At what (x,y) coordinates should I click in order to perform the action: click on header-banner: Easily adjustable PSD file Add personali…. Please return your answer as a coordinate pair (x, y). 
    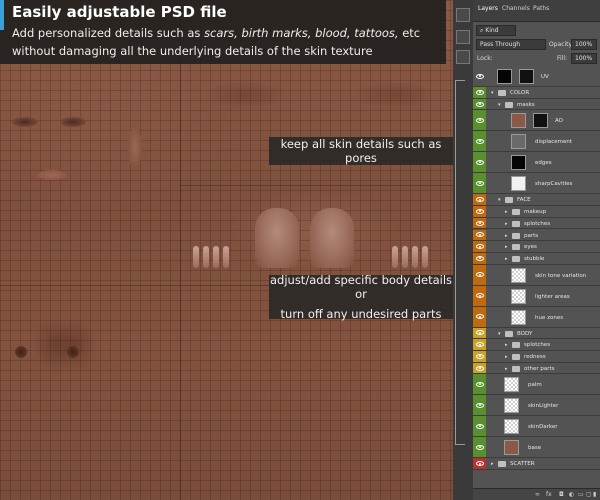
    Looking at the image, I should click on (223, 32).